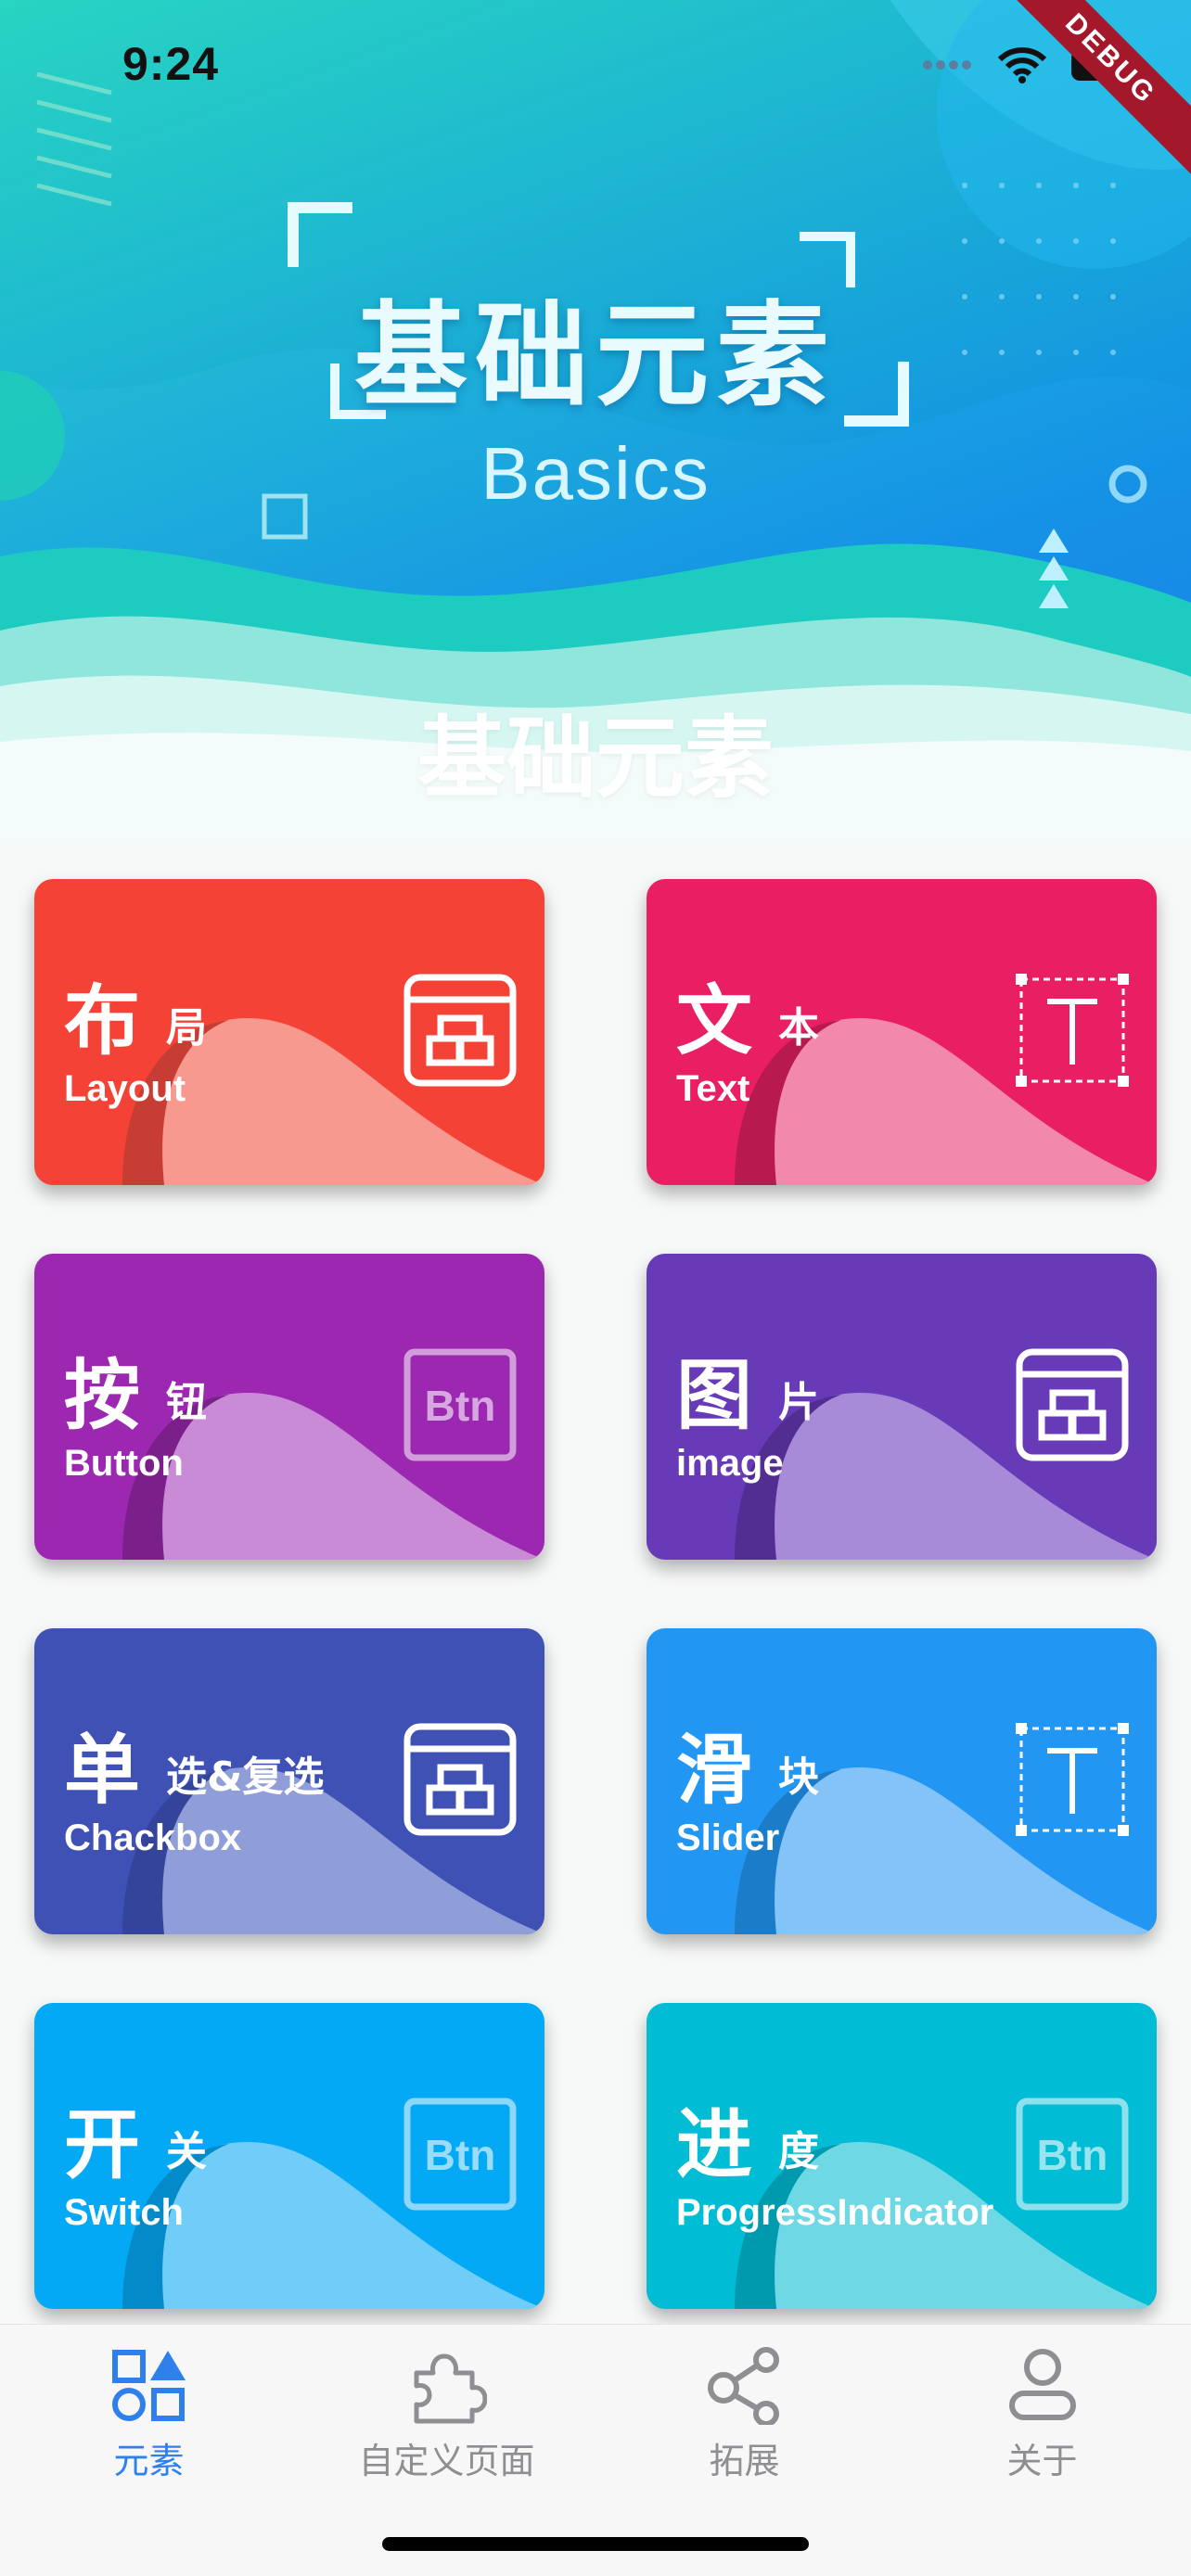  What do you see at coordinates (246, 1777) in the screenshot?
I see `card-subtitle-cn: 选&复选` at bounding box center [246, 1777].